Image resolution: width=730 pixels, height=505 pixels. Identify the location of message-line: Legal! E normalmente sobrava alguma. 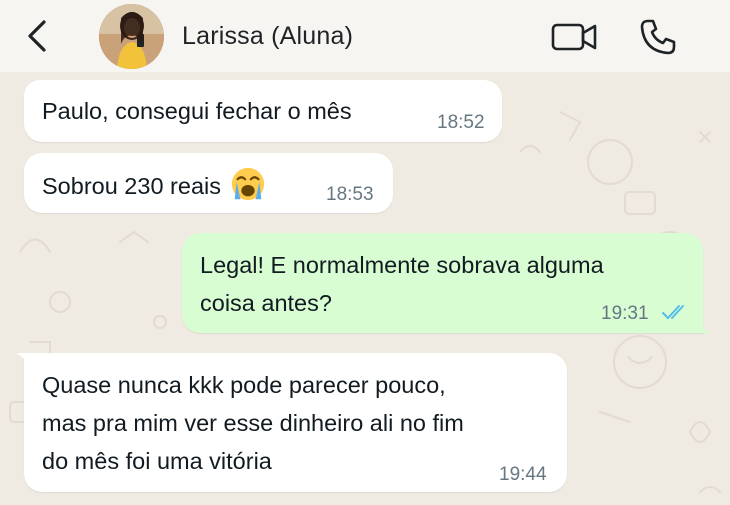
(402, 265).